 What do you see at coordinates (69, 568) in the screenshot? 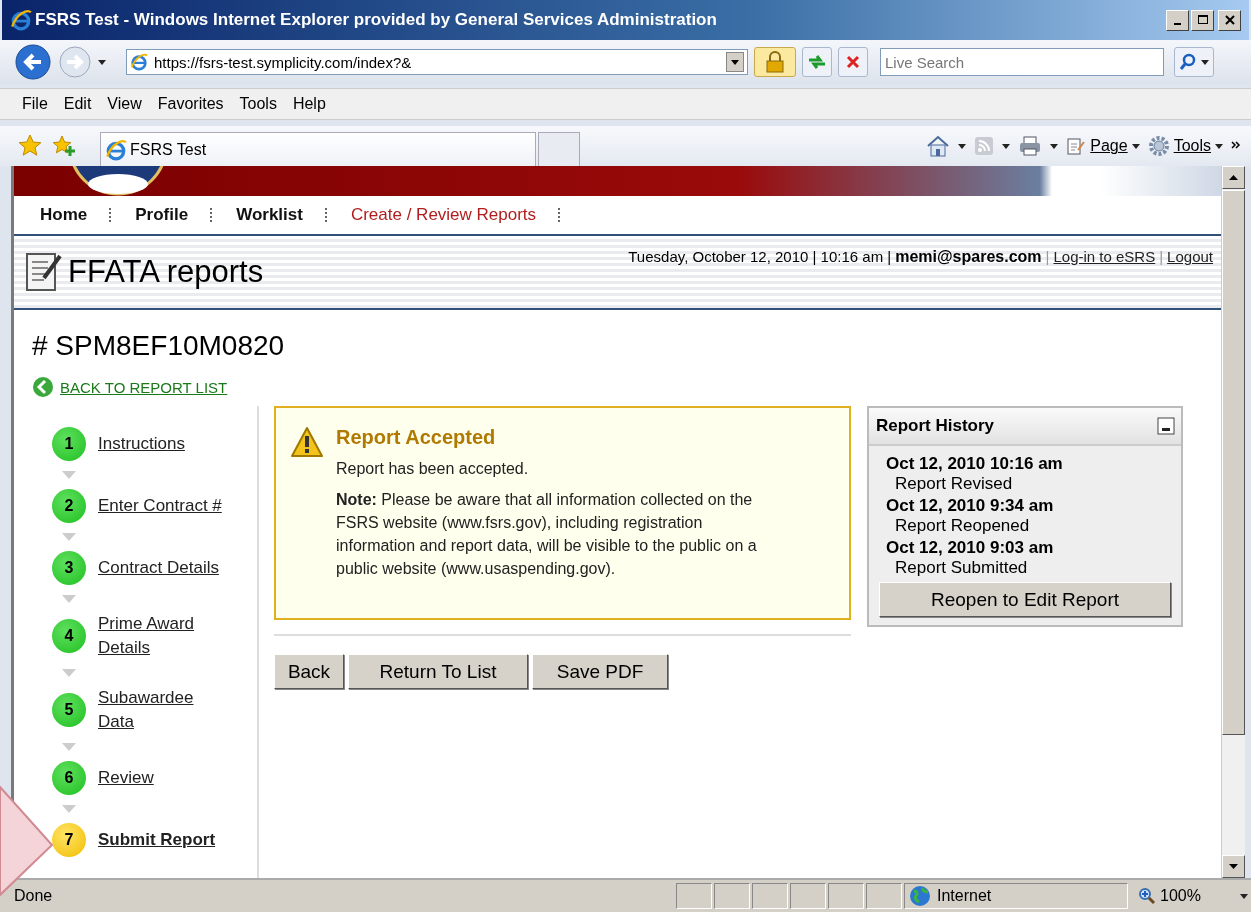
I see `step-number: 3` at bounding box center [69, 568].